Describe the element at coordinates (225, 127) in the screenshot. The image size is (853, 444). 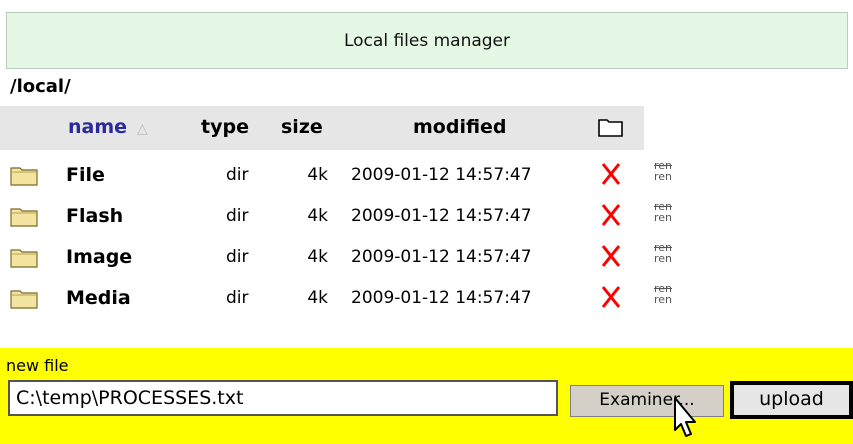
I see `column-type: type` at that location.